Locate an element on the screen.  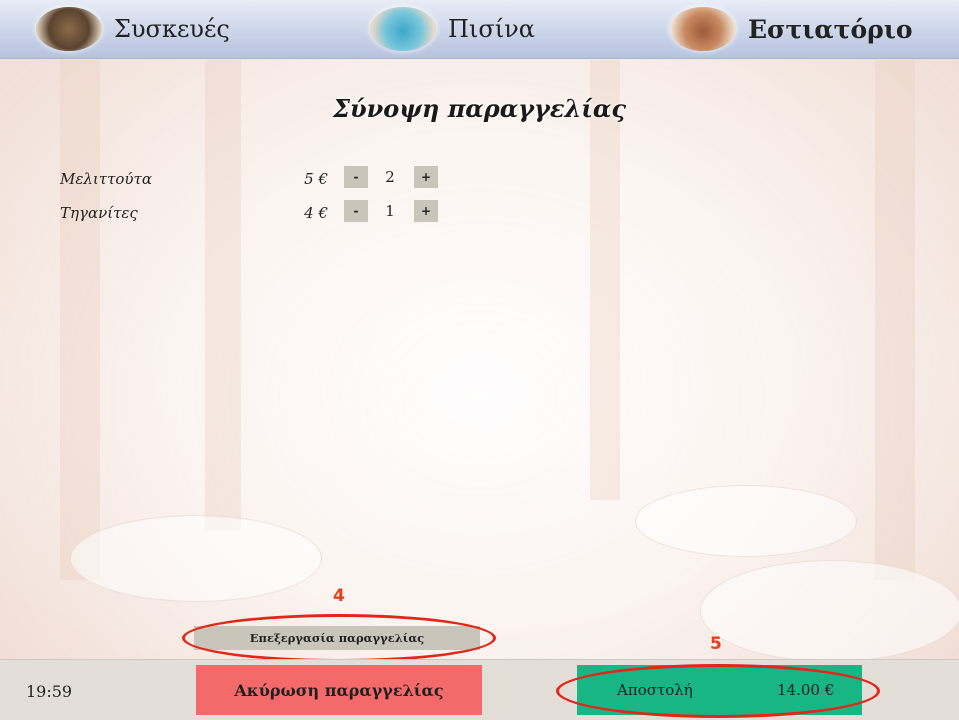
tab-appliances: Συσκευές is located at coordinates (133, 29).